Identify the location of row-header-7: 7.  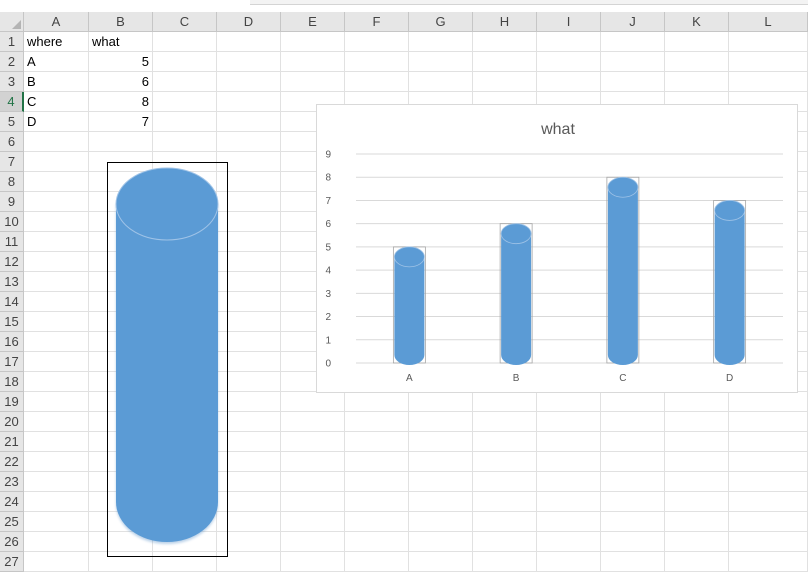
(12, 162).